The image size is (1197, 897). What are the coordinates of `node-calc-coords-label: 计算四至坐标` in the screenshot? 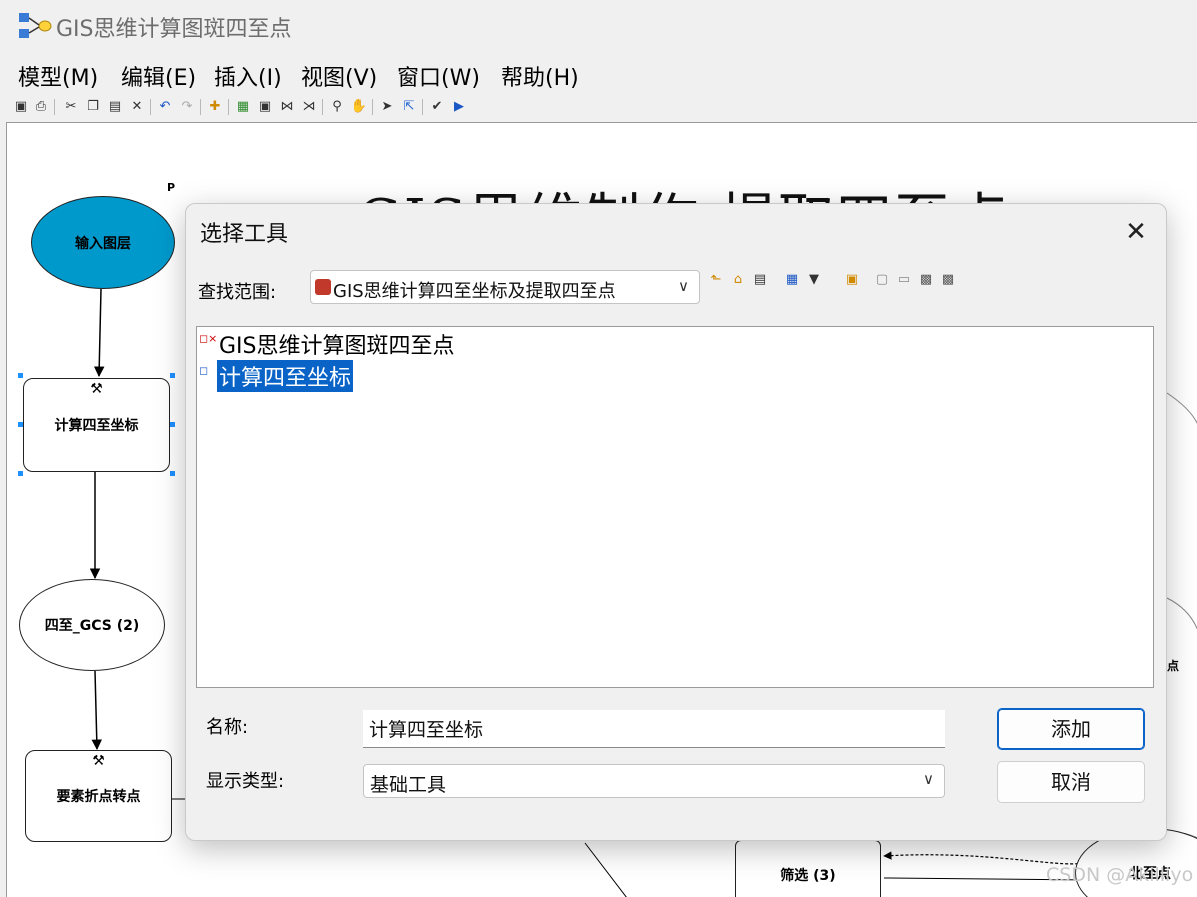 It's located at (96, 426).